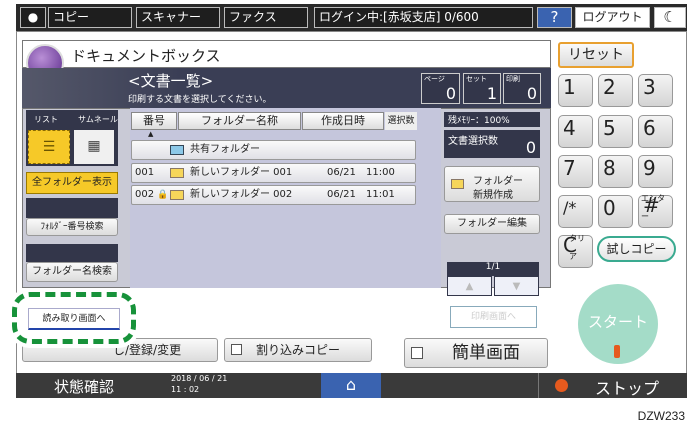  I want to click on column-created: 作成日時, so click(343, 121).